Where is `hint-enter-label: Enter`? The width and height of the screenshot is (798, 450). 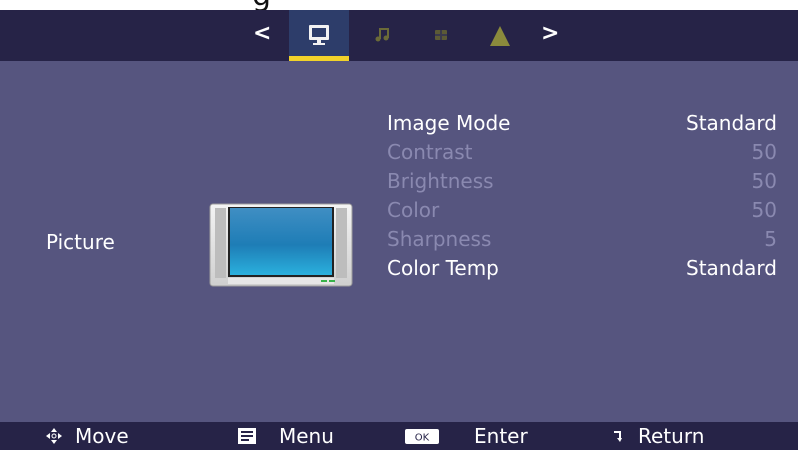 hint-enter-label: Enter is located at coordinates (501, 436).